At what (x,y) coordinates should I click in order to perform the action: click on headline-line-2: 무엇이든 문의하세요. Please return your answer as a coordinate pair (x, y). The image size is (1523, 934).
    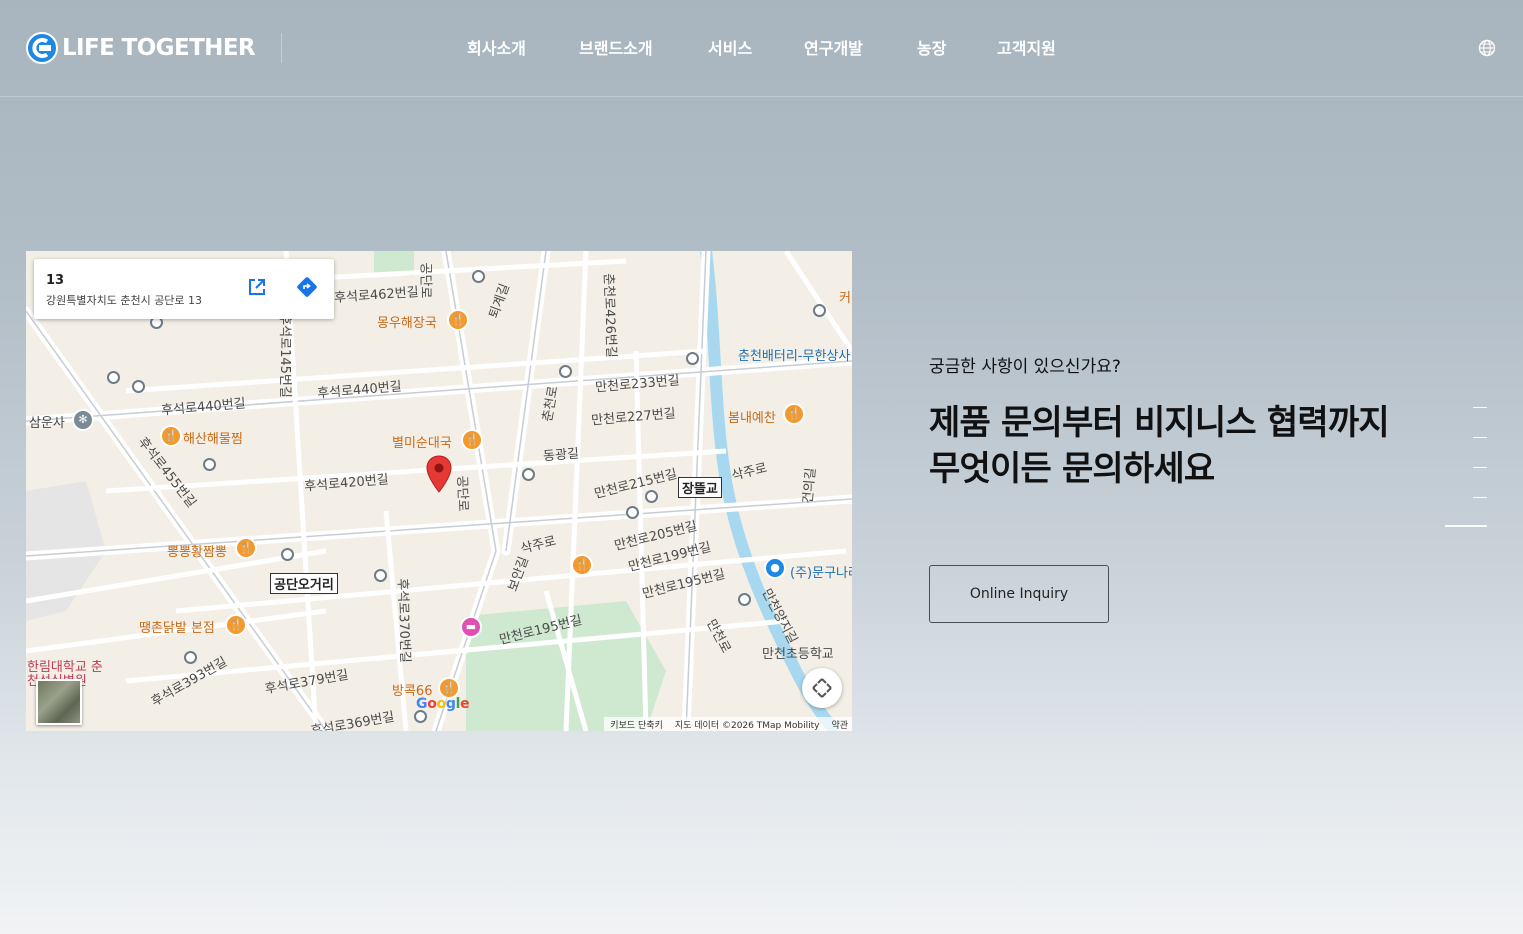
    Looking at the image, I should click on (1072, 469).